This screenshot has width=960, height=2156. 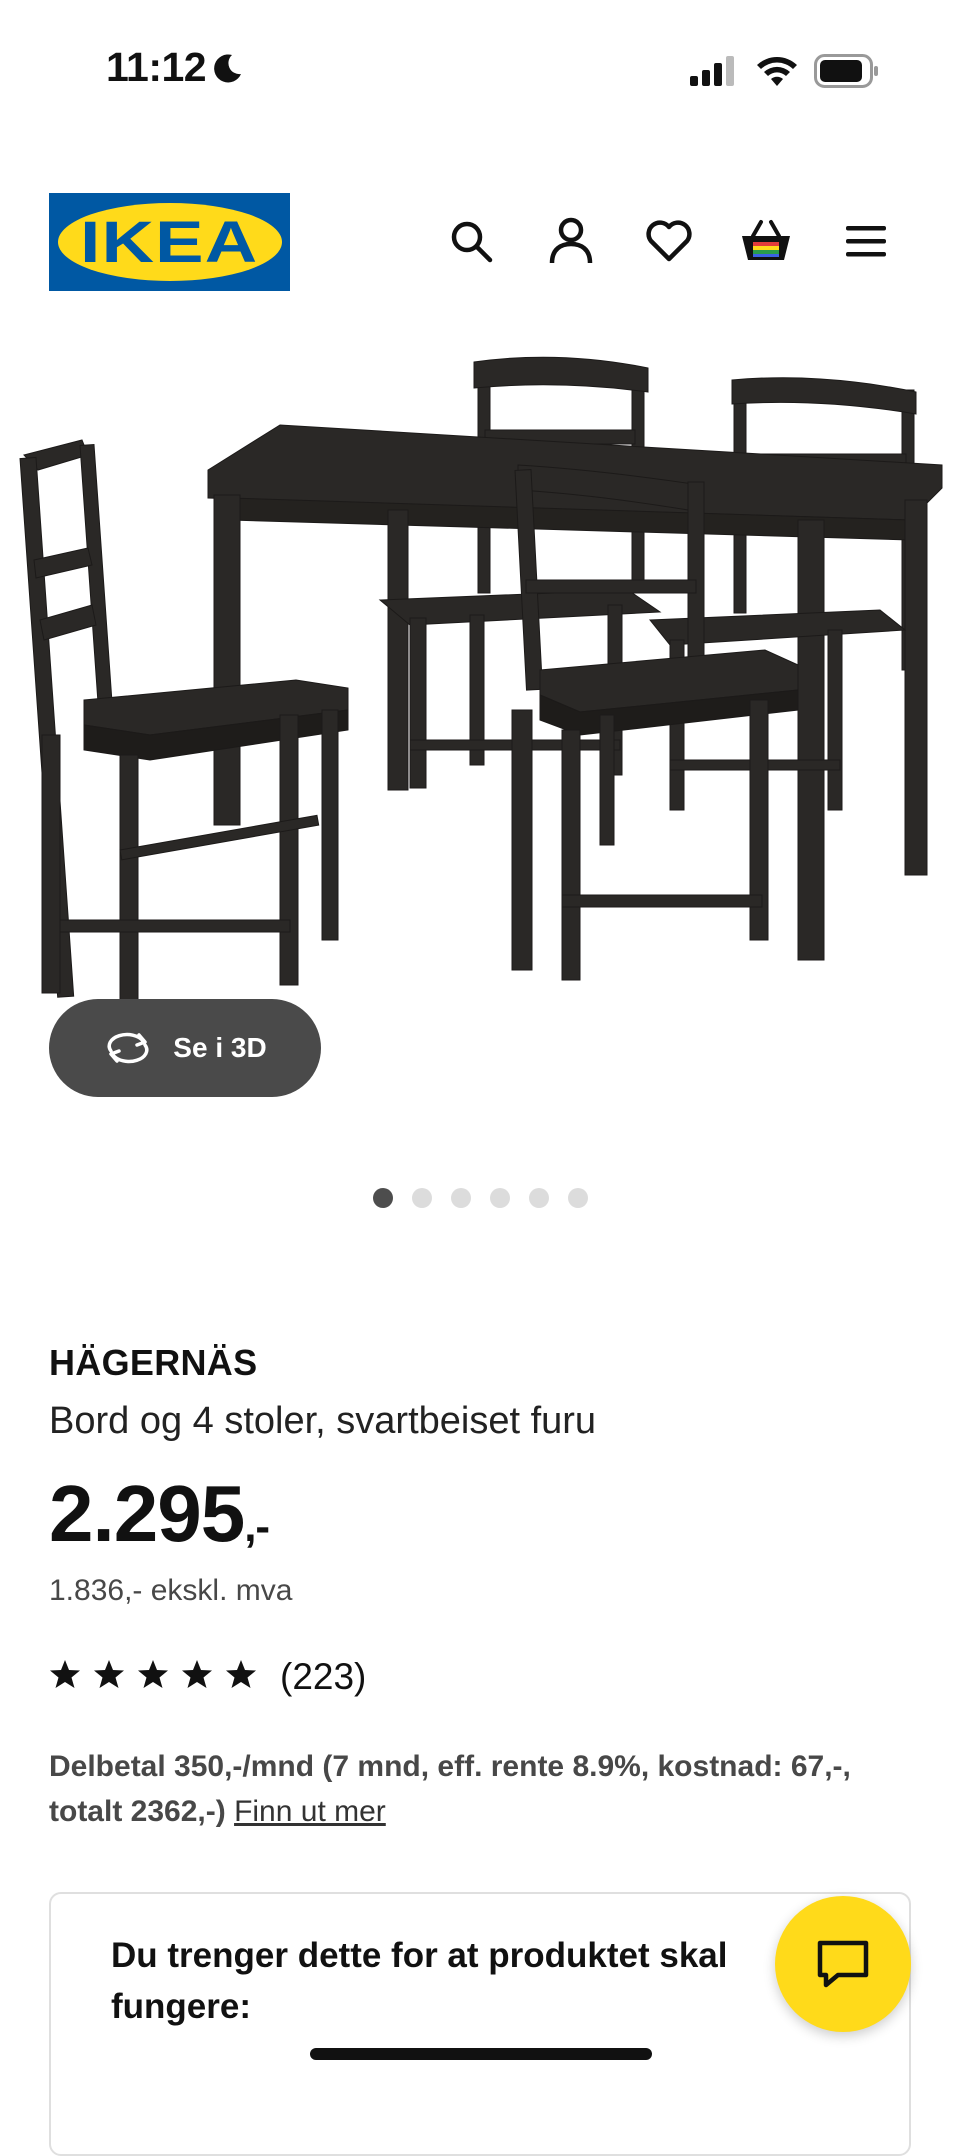 I want to click on rotate-3d-icon, so click(x=128, y=1048).